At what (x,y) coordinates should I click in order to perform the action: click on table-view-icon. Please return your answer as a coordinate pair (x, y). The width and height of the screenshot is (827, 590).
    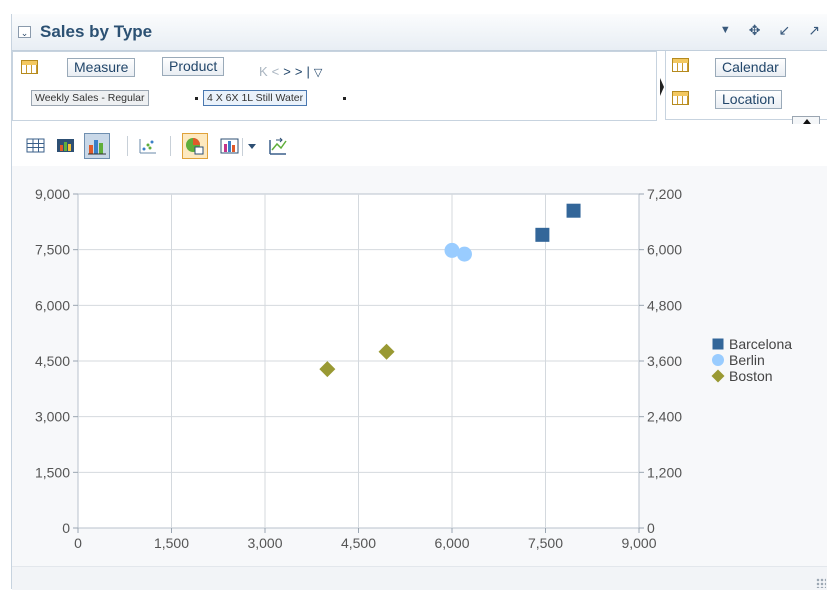
    Looking at the image, I should click on (36, 146).